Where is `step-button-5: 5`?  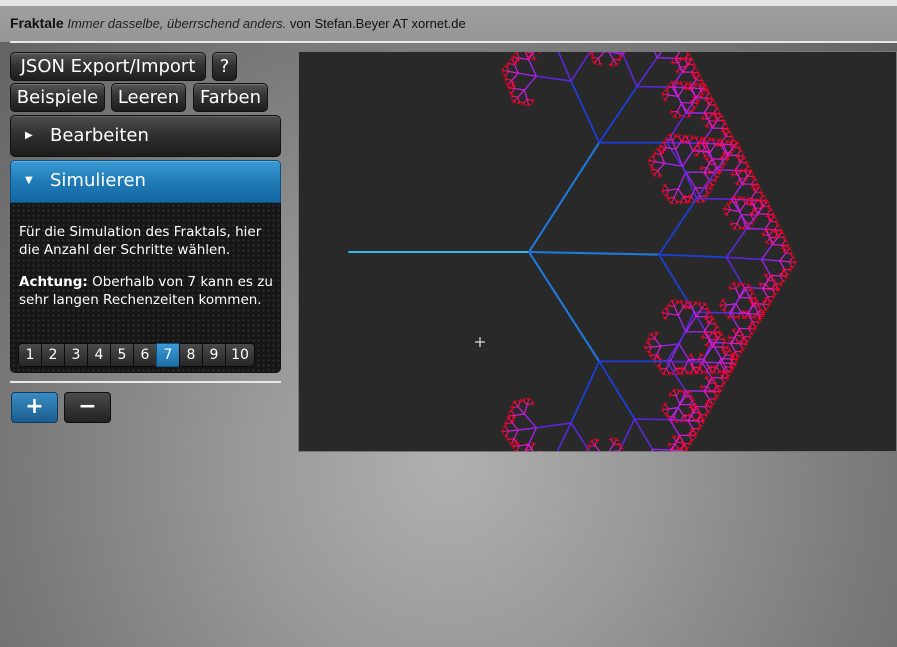 step-button-5: 5 is located at coordinates (122, 355).